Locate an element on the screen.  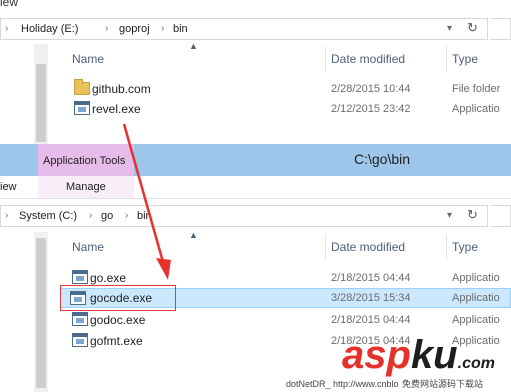
watermark-logo-asp: asp is located at coordinates (376, 355).